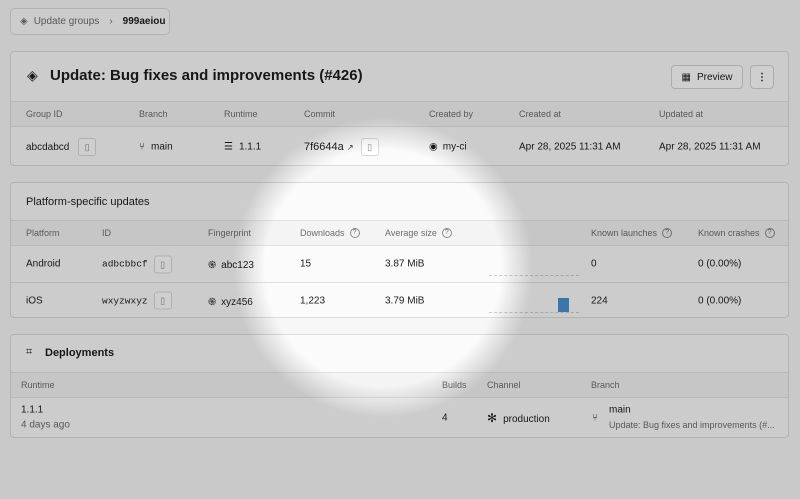  I want to click on platform-id: adbcbbcf ▯, so click(137, 264).